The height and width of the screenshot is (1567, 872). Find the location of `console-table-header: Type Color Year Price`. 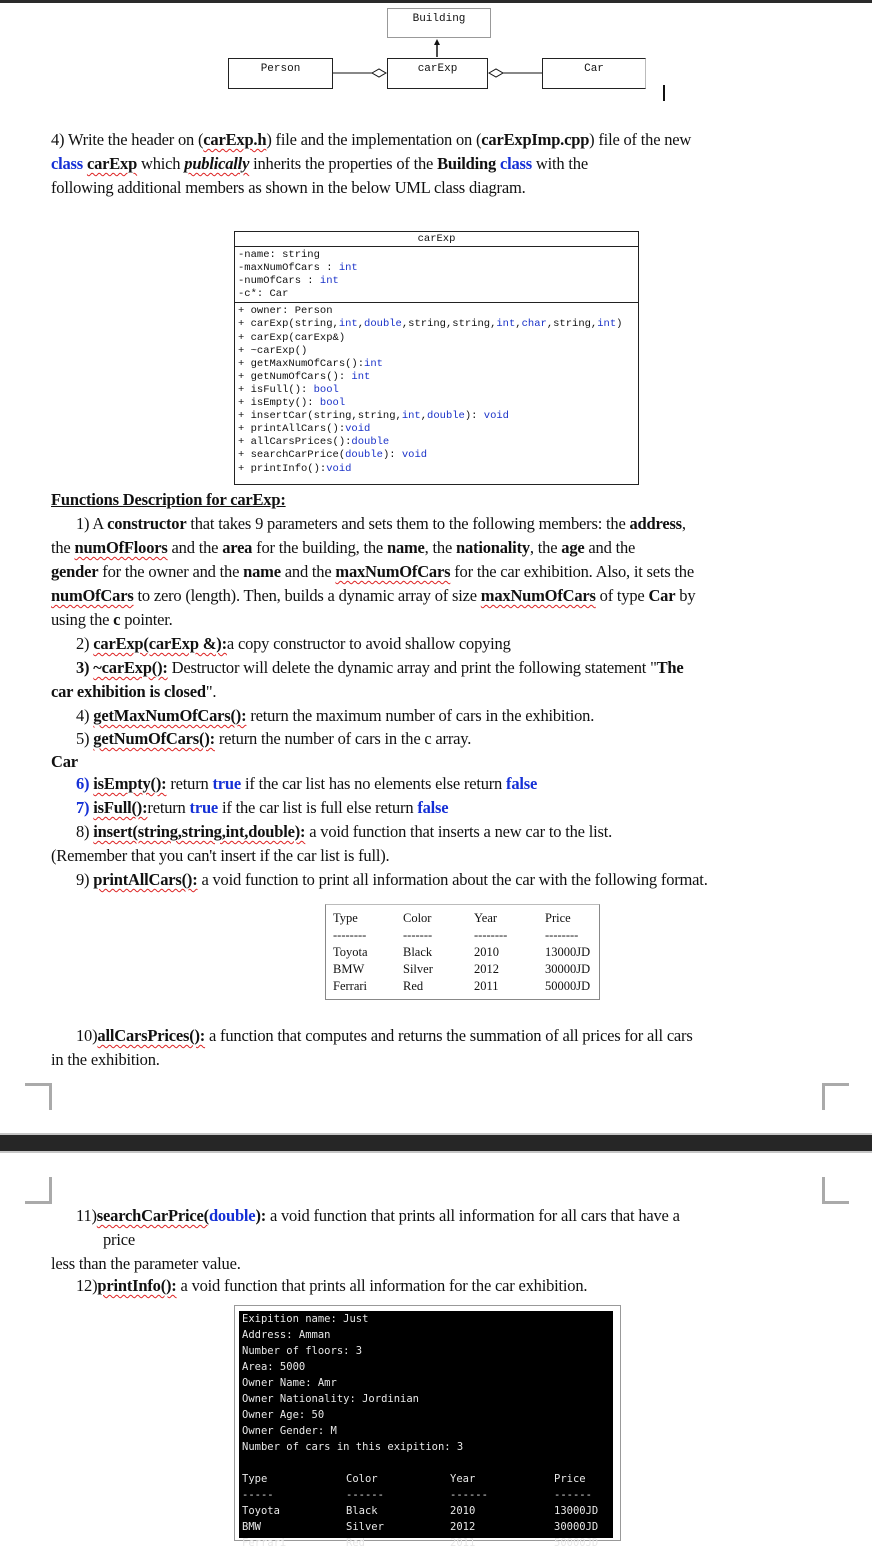

console-table-header: Type Color Year Price is located at coordinates (414, 1479).